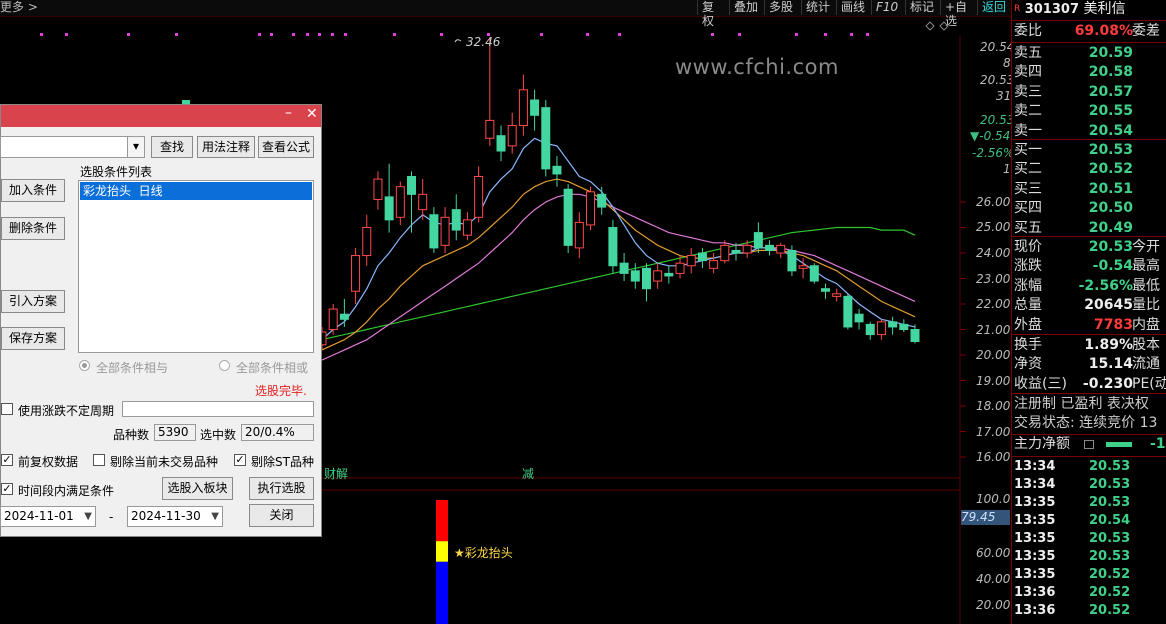 This screenshot has height=624, width=1166. What do you see at coordinates (132, 368) in the screenshot?
I see `radio-and-label: 全部条件相与` at bounding box center [132, 368].